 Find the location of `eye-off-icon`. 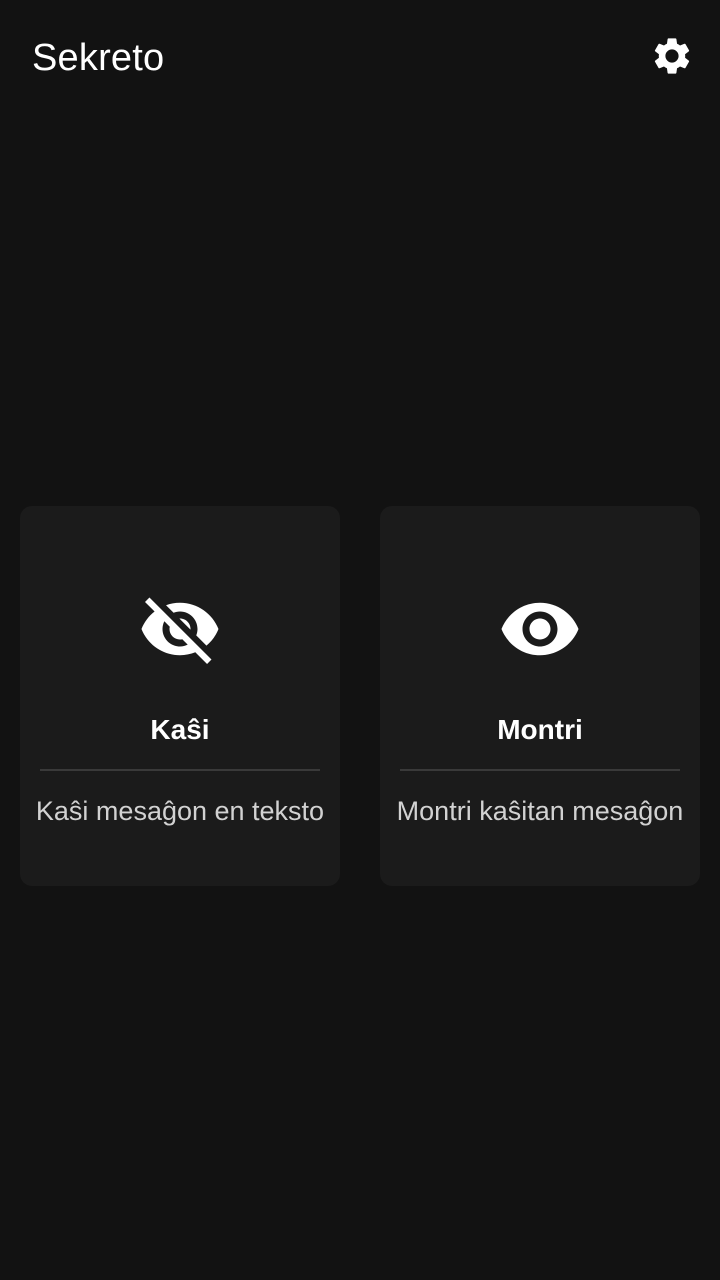

eye-off-icon is located at coordinates (180, 630).